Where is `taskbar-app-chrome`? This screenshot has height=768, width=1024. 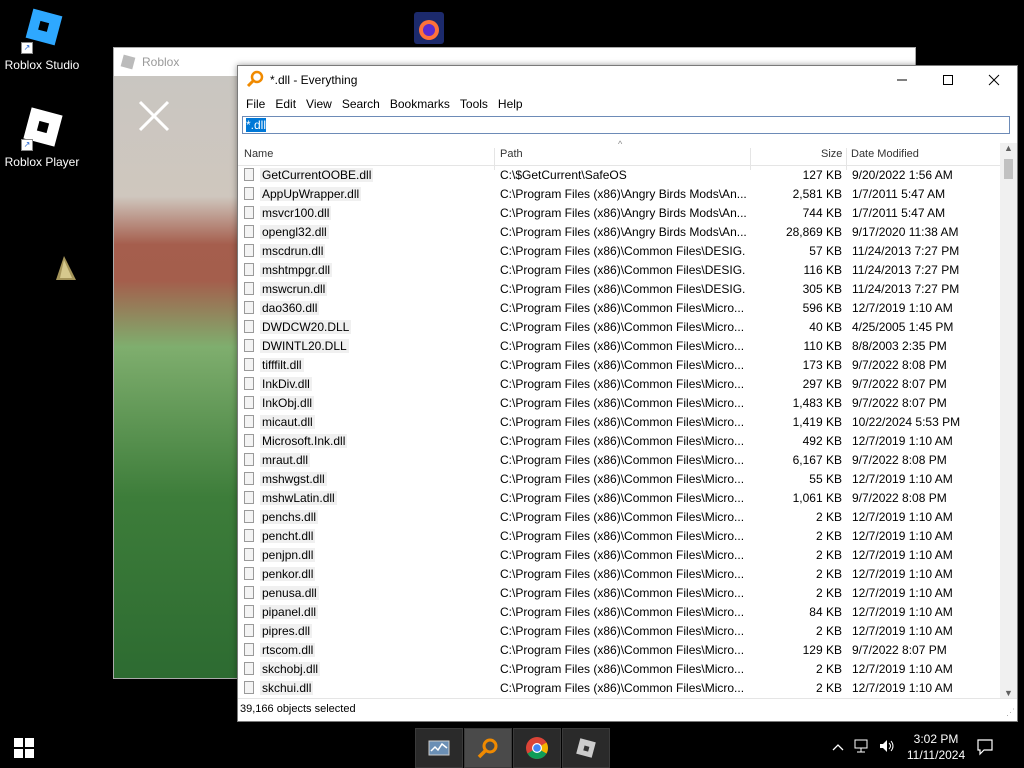
taskbar-app-chrome is located at coordinates (537, 748).